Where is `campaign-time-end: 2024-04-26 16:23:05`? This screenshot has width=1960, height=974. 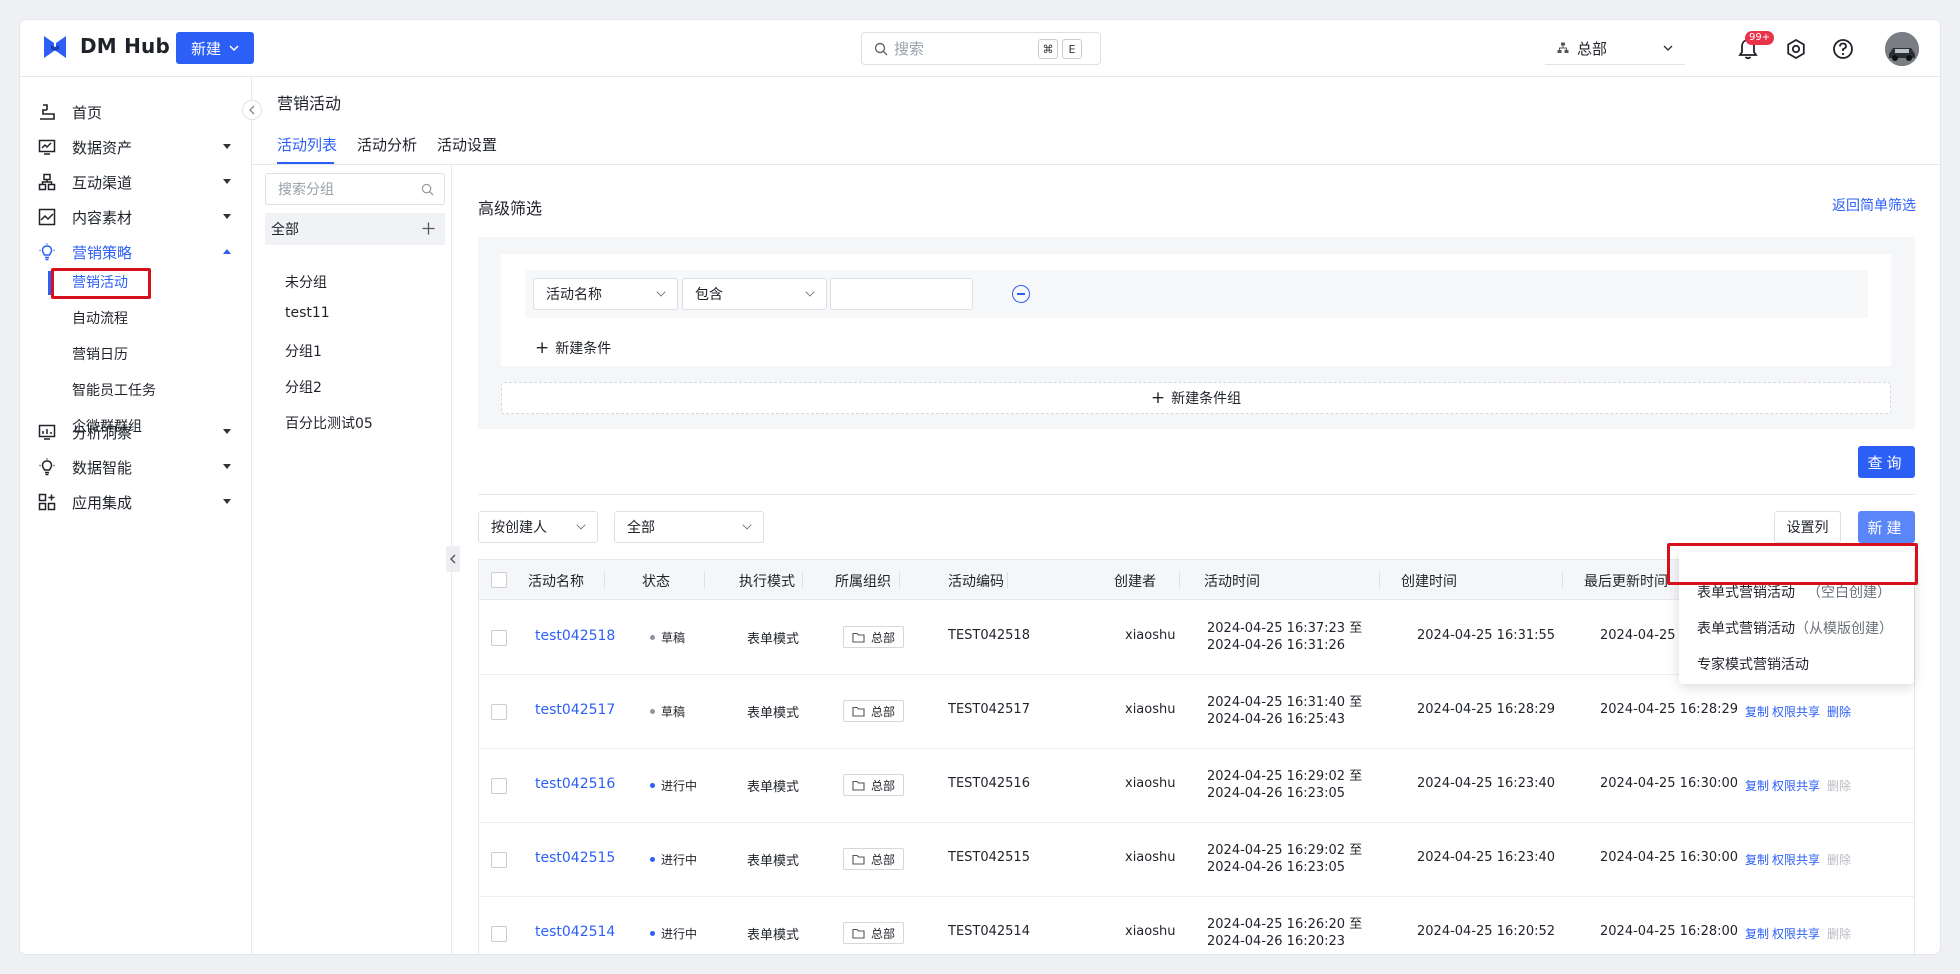
campaign-time-end: 2024-04-26 16:23:05 is located at coordinates (1276, 793).